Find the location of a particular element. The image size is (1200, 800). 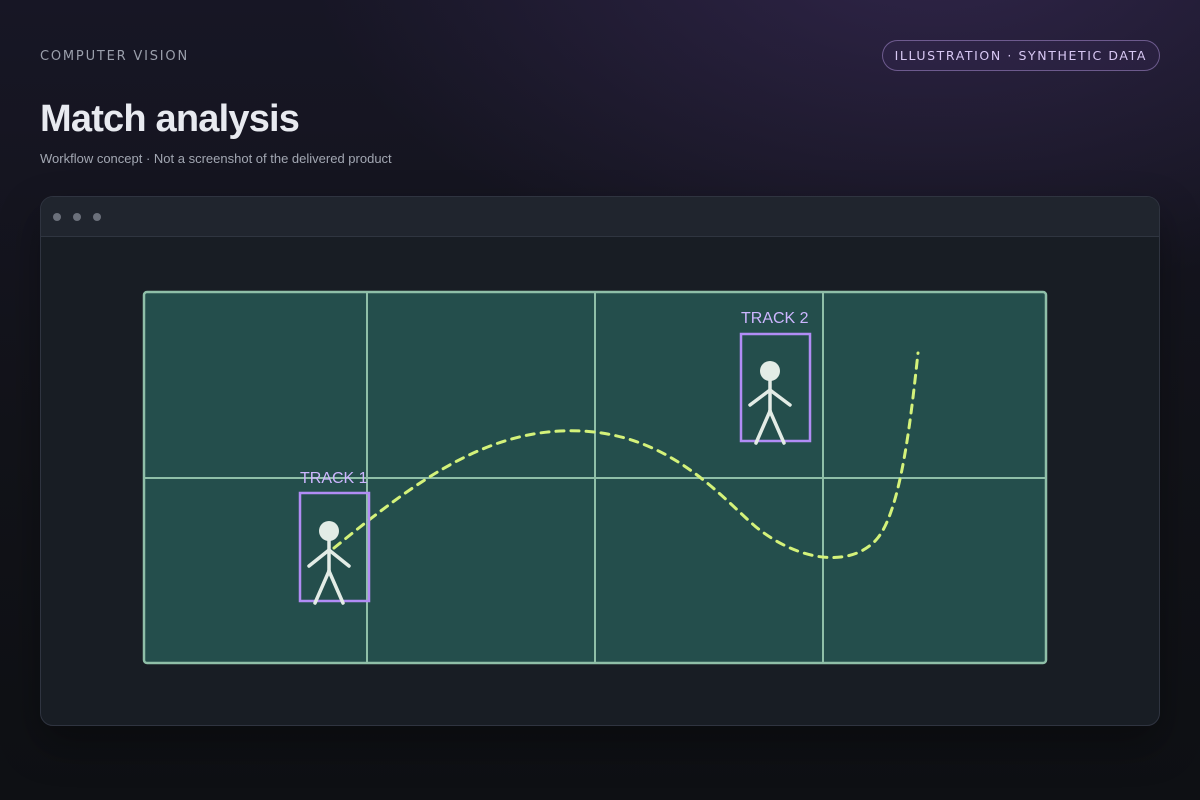

section-eyebrow: COMPUTER VISION is located at coordinates (114, 56).